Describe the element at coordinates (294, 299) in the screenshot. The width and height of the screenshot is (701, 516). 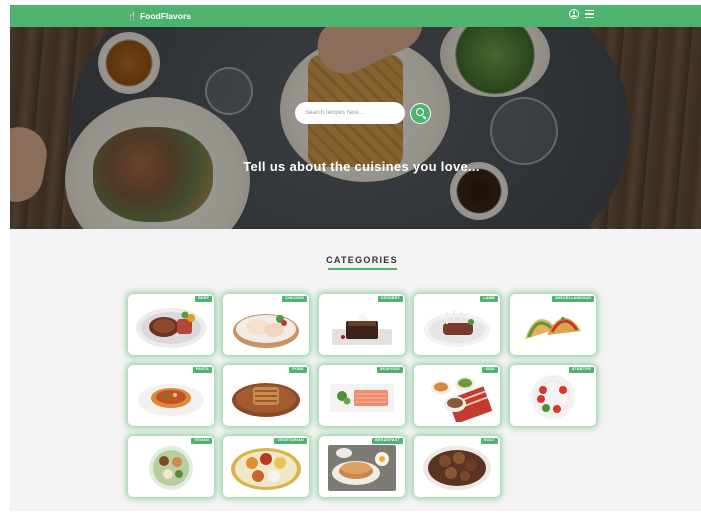
I see `category-label: CHICKEN` at that location.